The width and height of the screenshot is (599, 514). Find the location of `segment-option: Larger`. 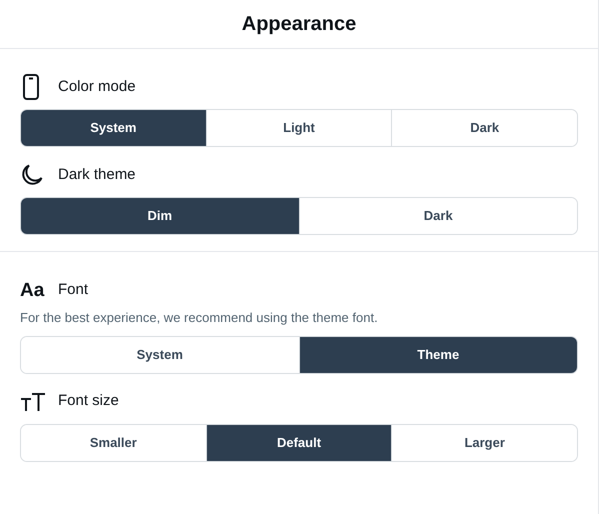

segment-option: Larger is located at coordinates (484, 442).